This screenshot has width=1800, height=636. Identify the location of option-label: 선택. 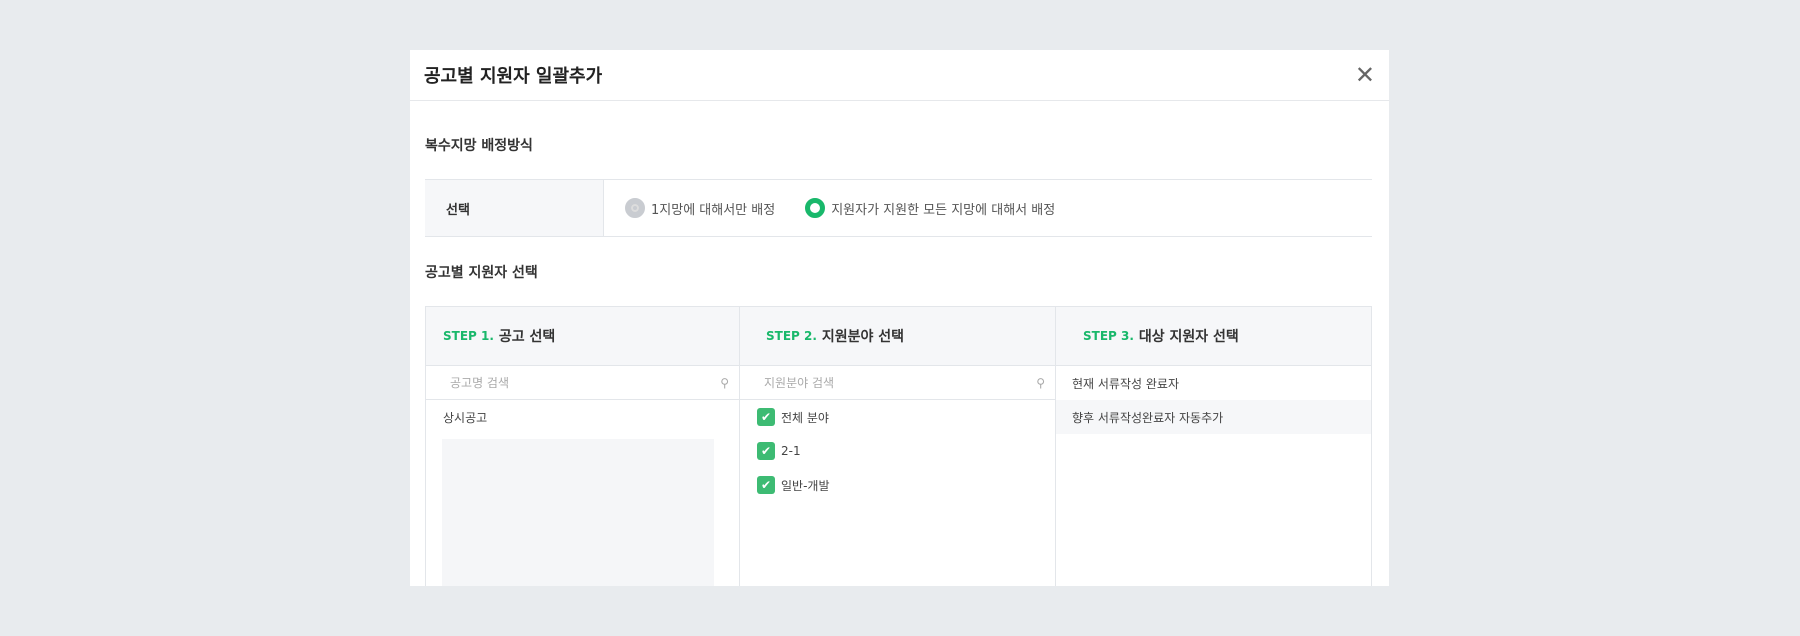
(514, 208).